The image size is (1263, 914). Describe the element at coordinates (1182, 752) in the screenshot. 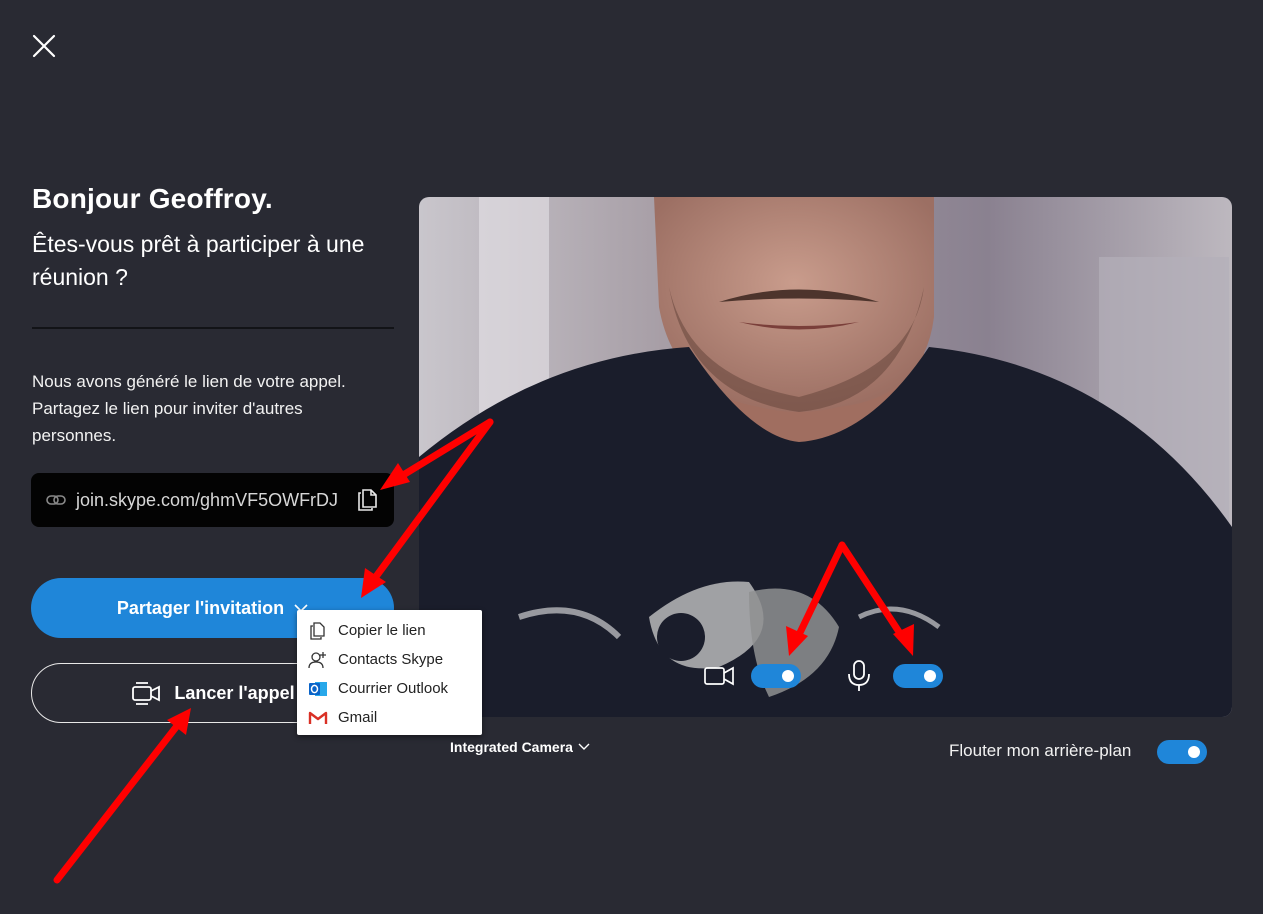

I see `blur-background-toggle` at that location.